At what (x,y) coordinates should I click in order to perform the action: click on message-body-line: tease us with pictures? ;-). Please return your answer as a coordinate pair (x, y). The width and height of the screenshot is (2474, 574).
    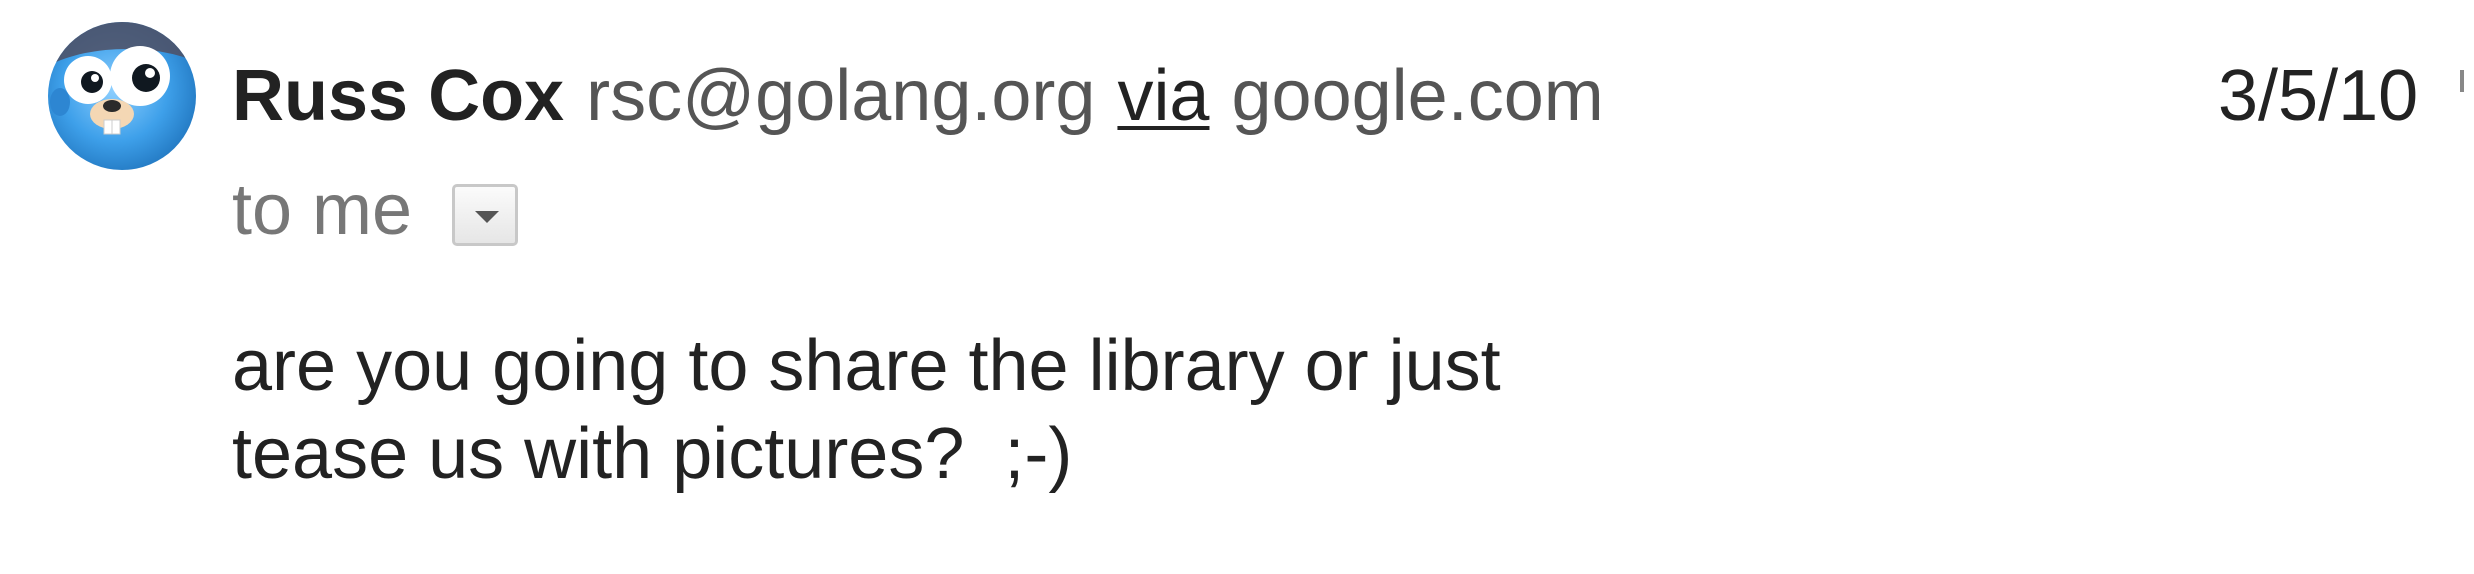
    Looking at the image, I should click on (652, 454).